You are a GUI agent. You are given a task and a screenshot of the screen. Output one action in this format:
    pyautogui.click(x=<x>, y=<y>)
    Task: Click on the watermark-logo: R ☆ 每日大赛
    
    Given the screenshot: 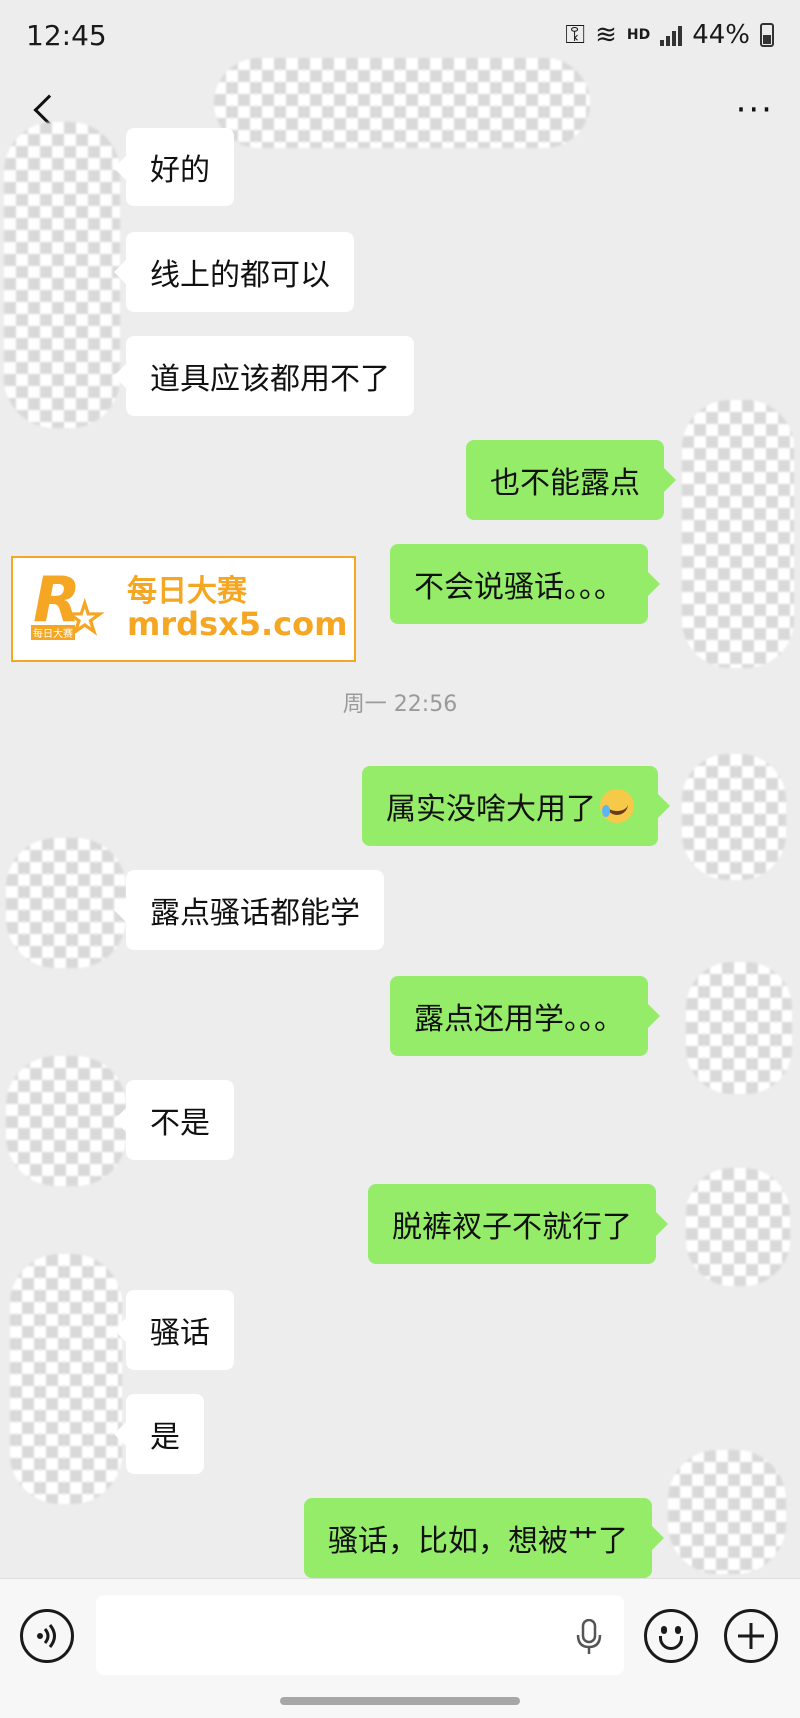 What is the action you would take?
    pyautogui.click(x=68, y=604)
    